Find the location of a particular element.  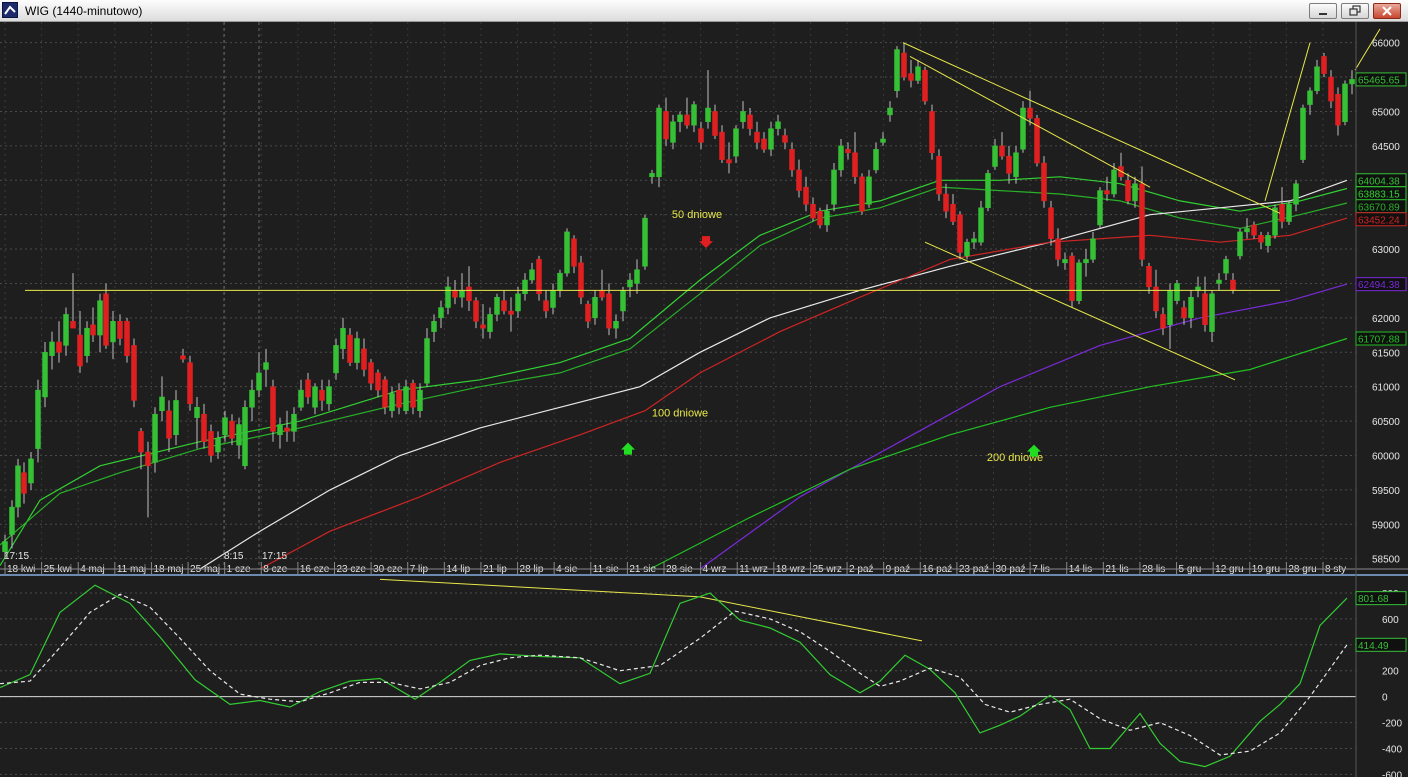

minimize-button is located at coordinates (1323, 11).